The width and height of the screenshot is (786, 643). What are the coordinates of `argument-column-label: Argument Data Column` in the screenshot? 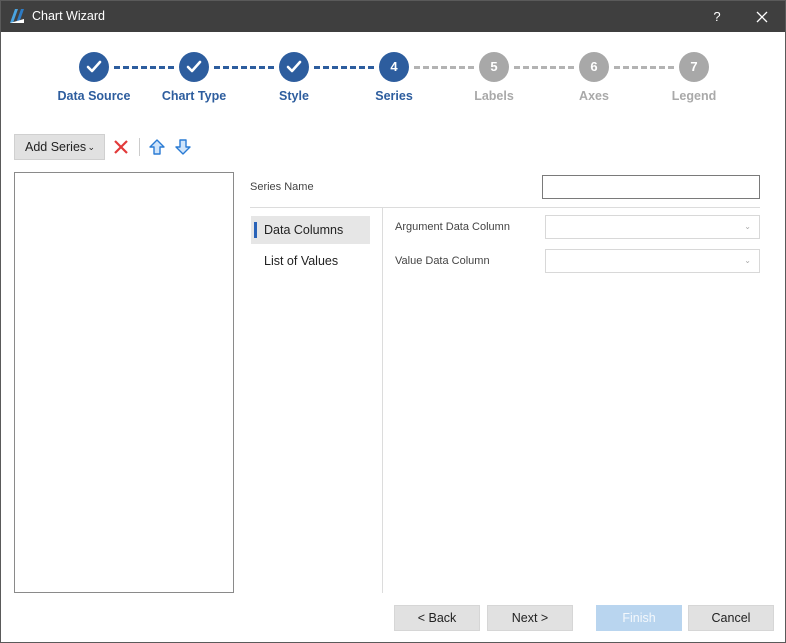 It's located at (452, 227).